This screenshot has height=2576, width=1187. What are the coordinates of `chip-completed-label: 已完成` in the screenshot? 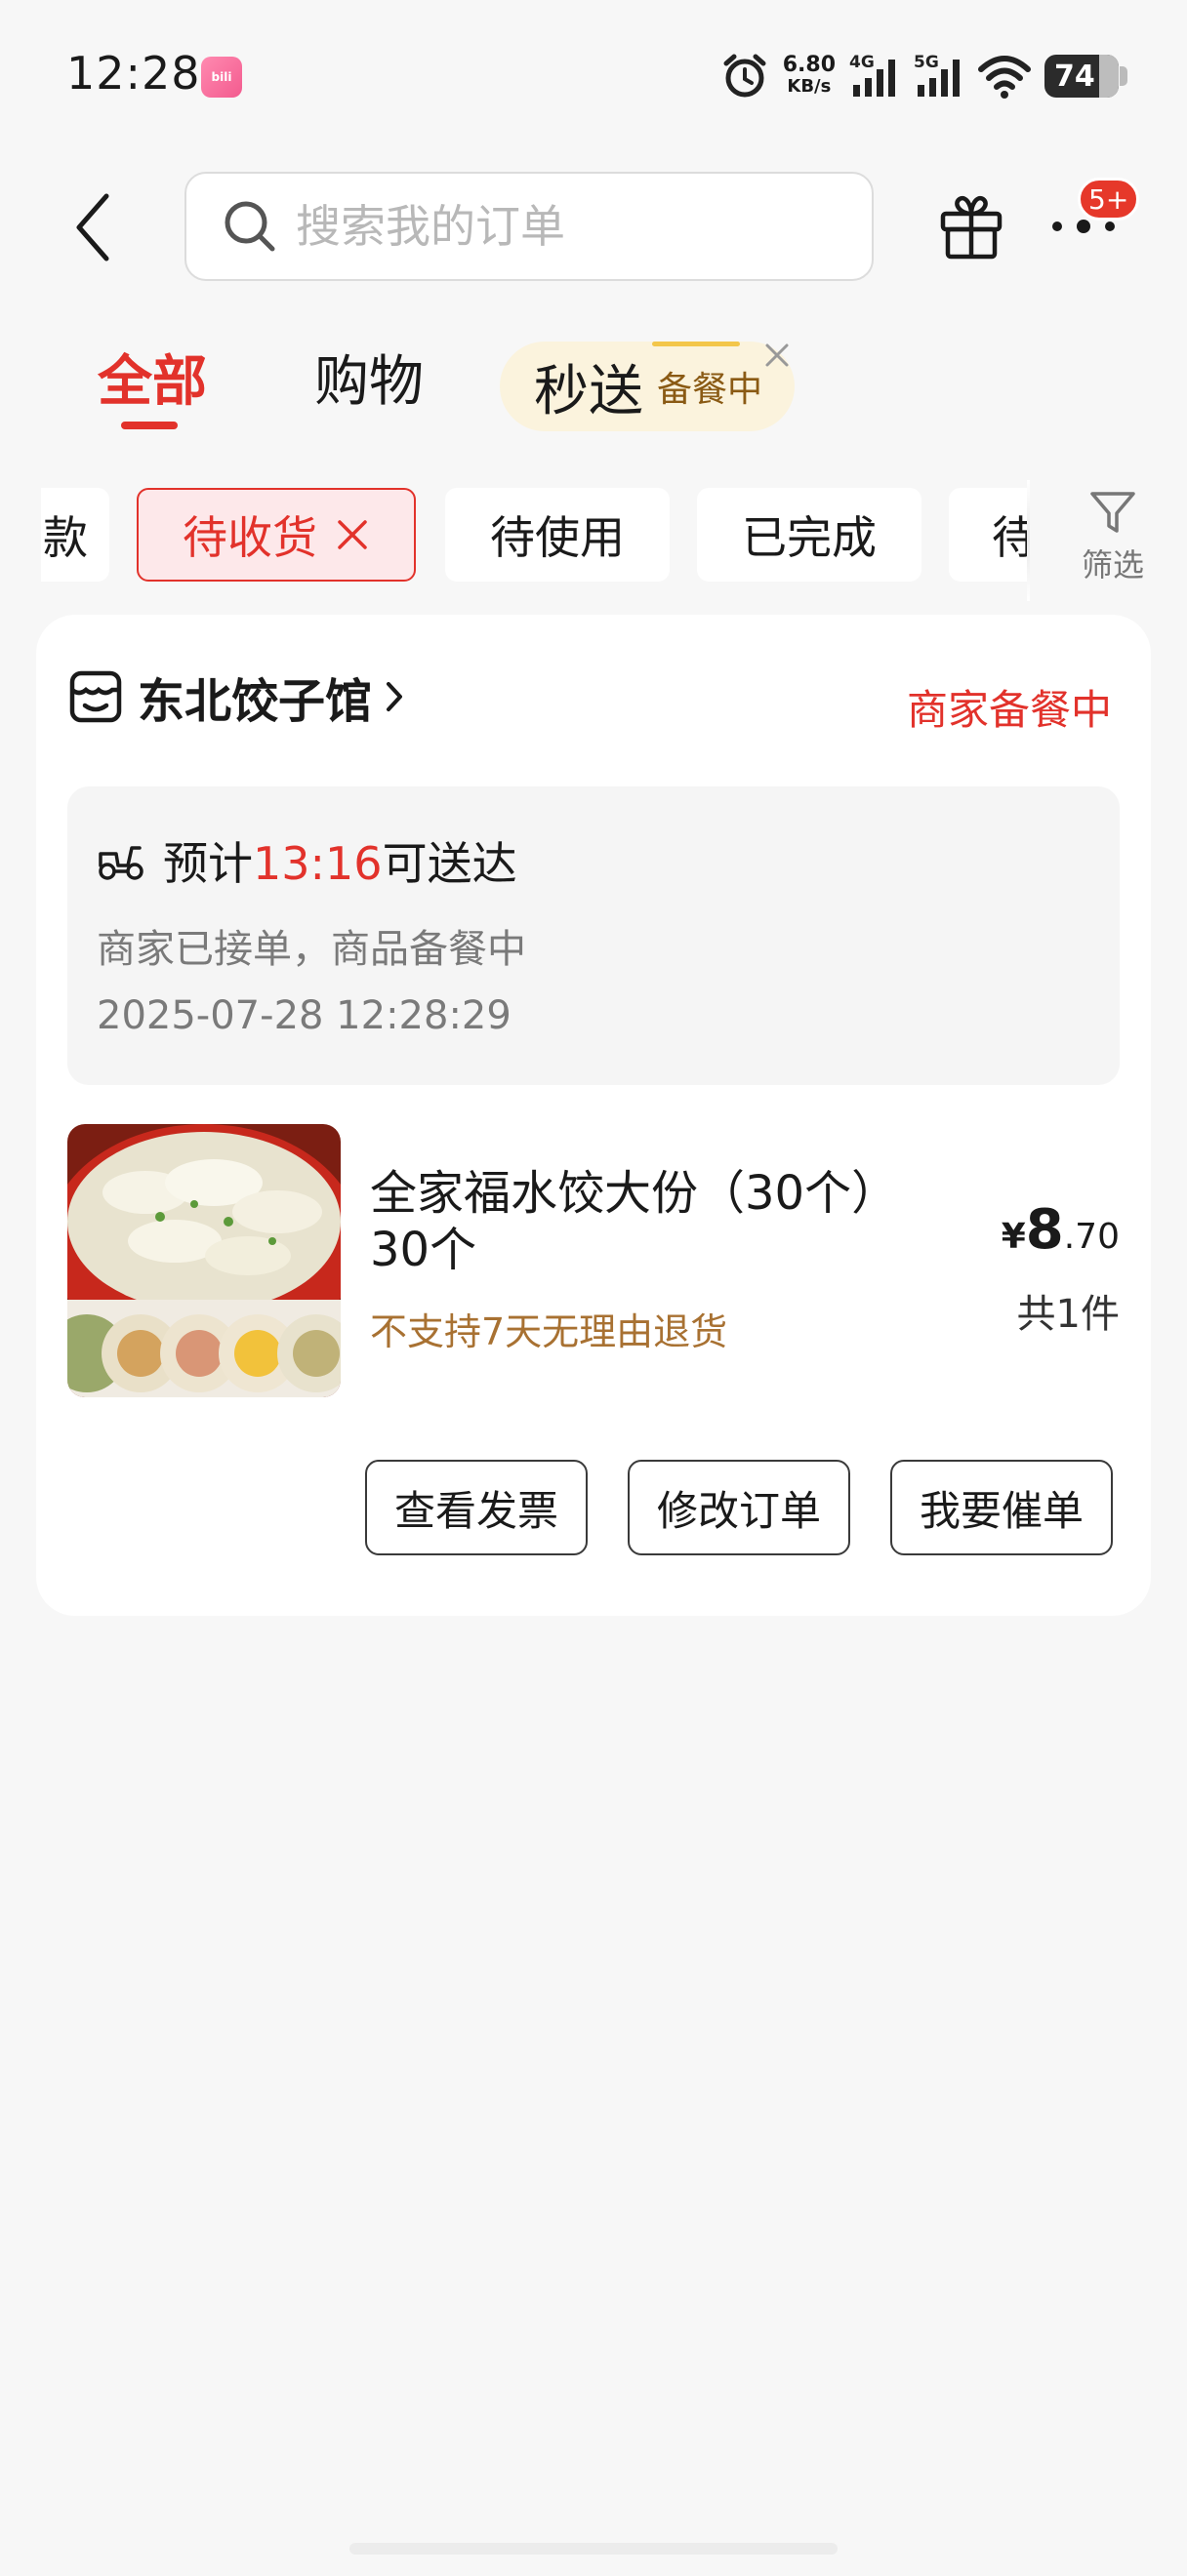 It's located at (809, 537).